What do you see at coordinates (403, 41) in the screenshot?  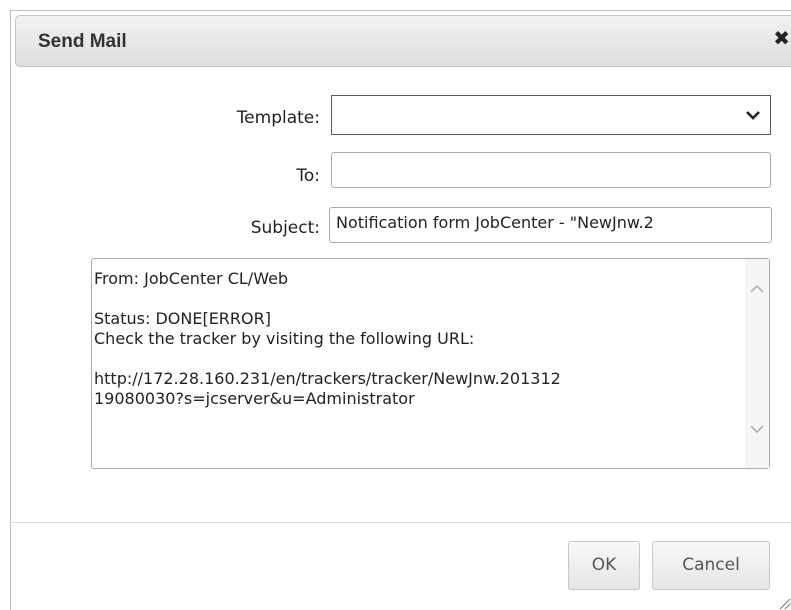 I see `dialog-titlebar: Send Mail ✖` at bounding box center [403, 41].